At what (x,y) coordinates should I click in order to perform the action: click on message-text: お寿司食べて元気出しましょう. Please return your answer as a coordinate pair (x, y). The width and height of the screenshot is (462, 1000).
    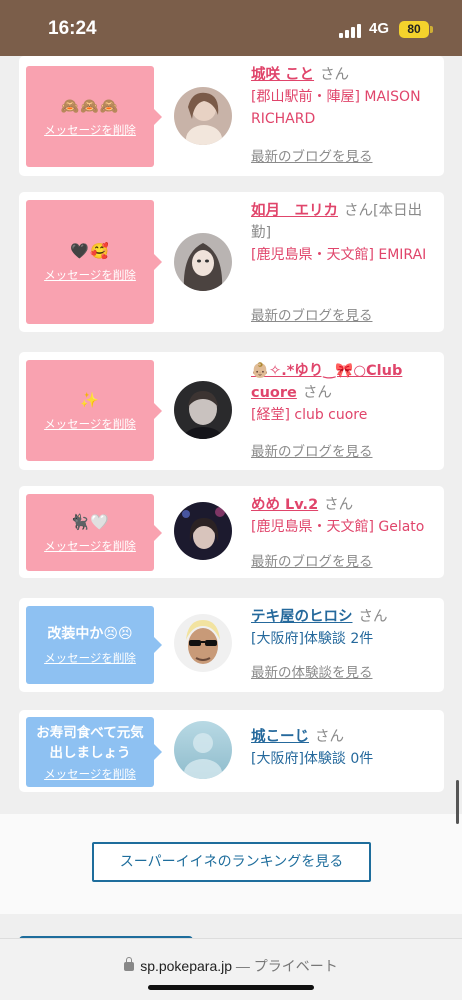
    Looking at the image, I should click on (90, 742).